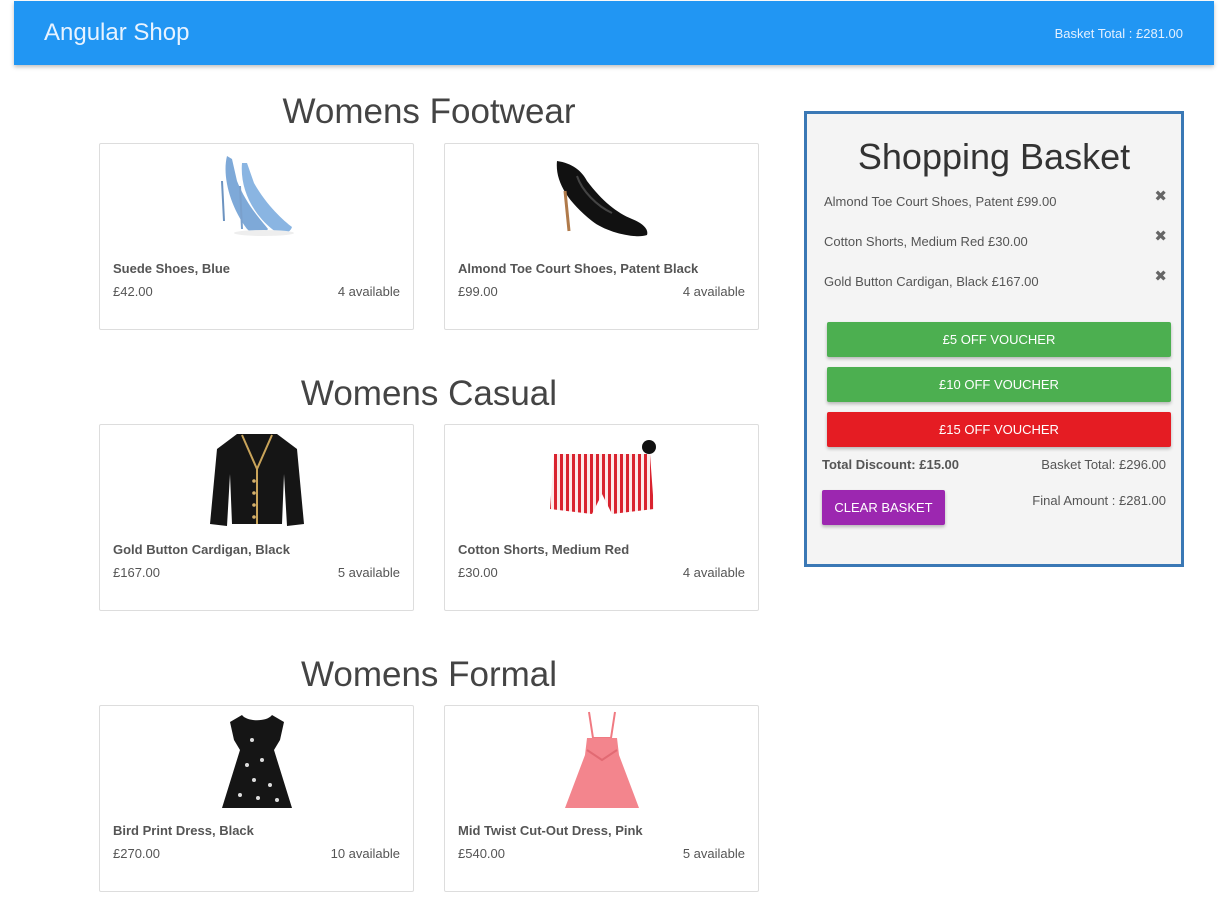  Describe the element at coordinates (999, 339) in the screenshot. I see `voucher-5-button: £5 OFF VOUCHER` at that location.